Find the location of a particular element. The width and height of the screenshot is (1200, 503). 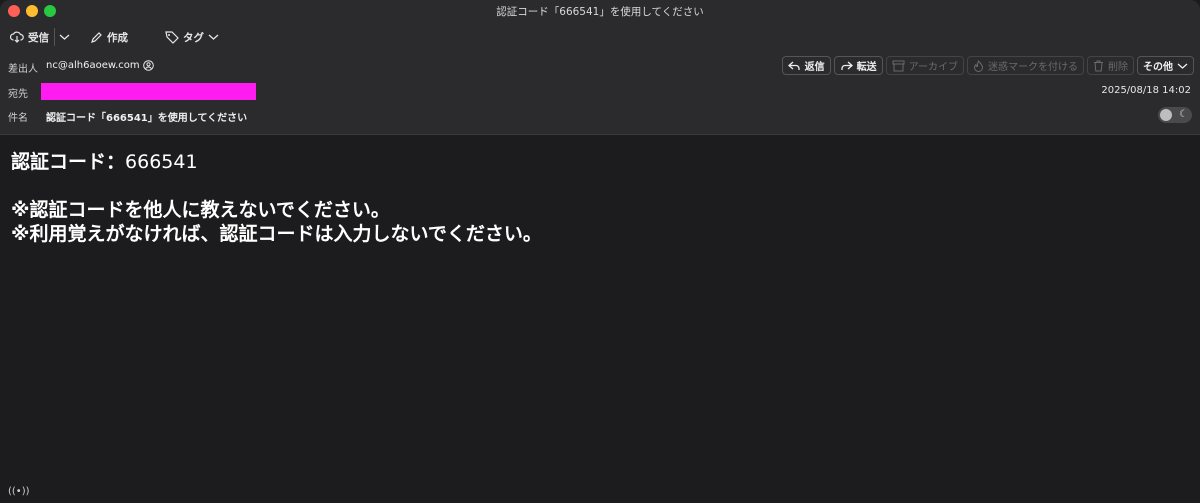

compose-button: 作成 is located at coordinates (109, 37).